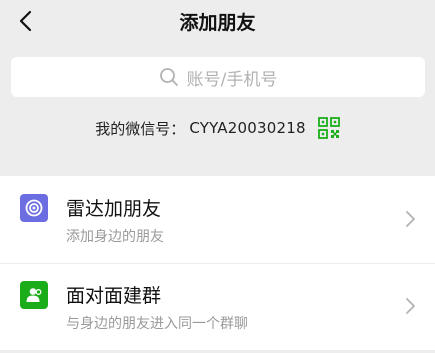  Describe the element at coordinates (328, 128) in the screenshot. I see `qr-code-icon` at that location.